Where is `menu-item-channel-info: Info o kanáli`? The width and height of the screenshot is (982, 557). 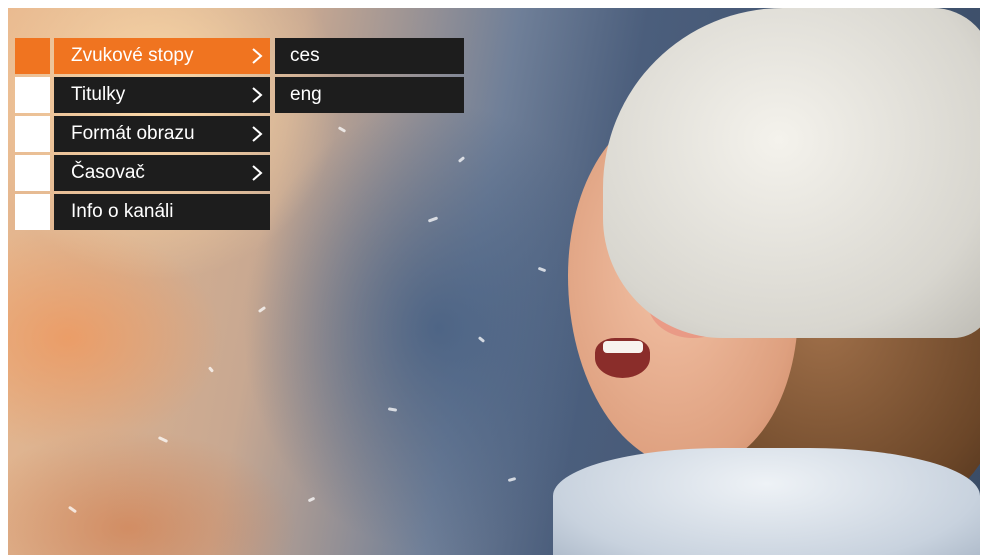 menu-item-channel-info: Info o kanáli is located at coordinates (162, 212).